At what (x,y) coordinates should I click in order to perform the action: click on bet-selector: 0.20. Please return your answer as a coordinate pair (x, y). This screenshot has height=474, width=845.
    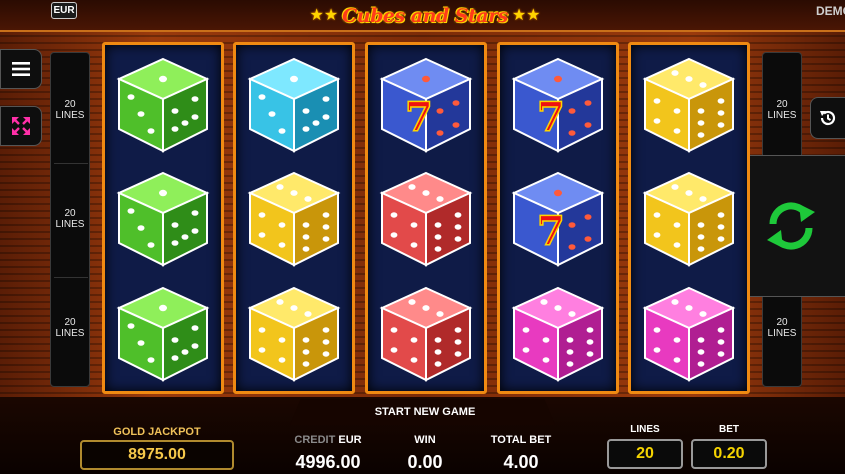
    Looking at the image, I should click on (729, 454).